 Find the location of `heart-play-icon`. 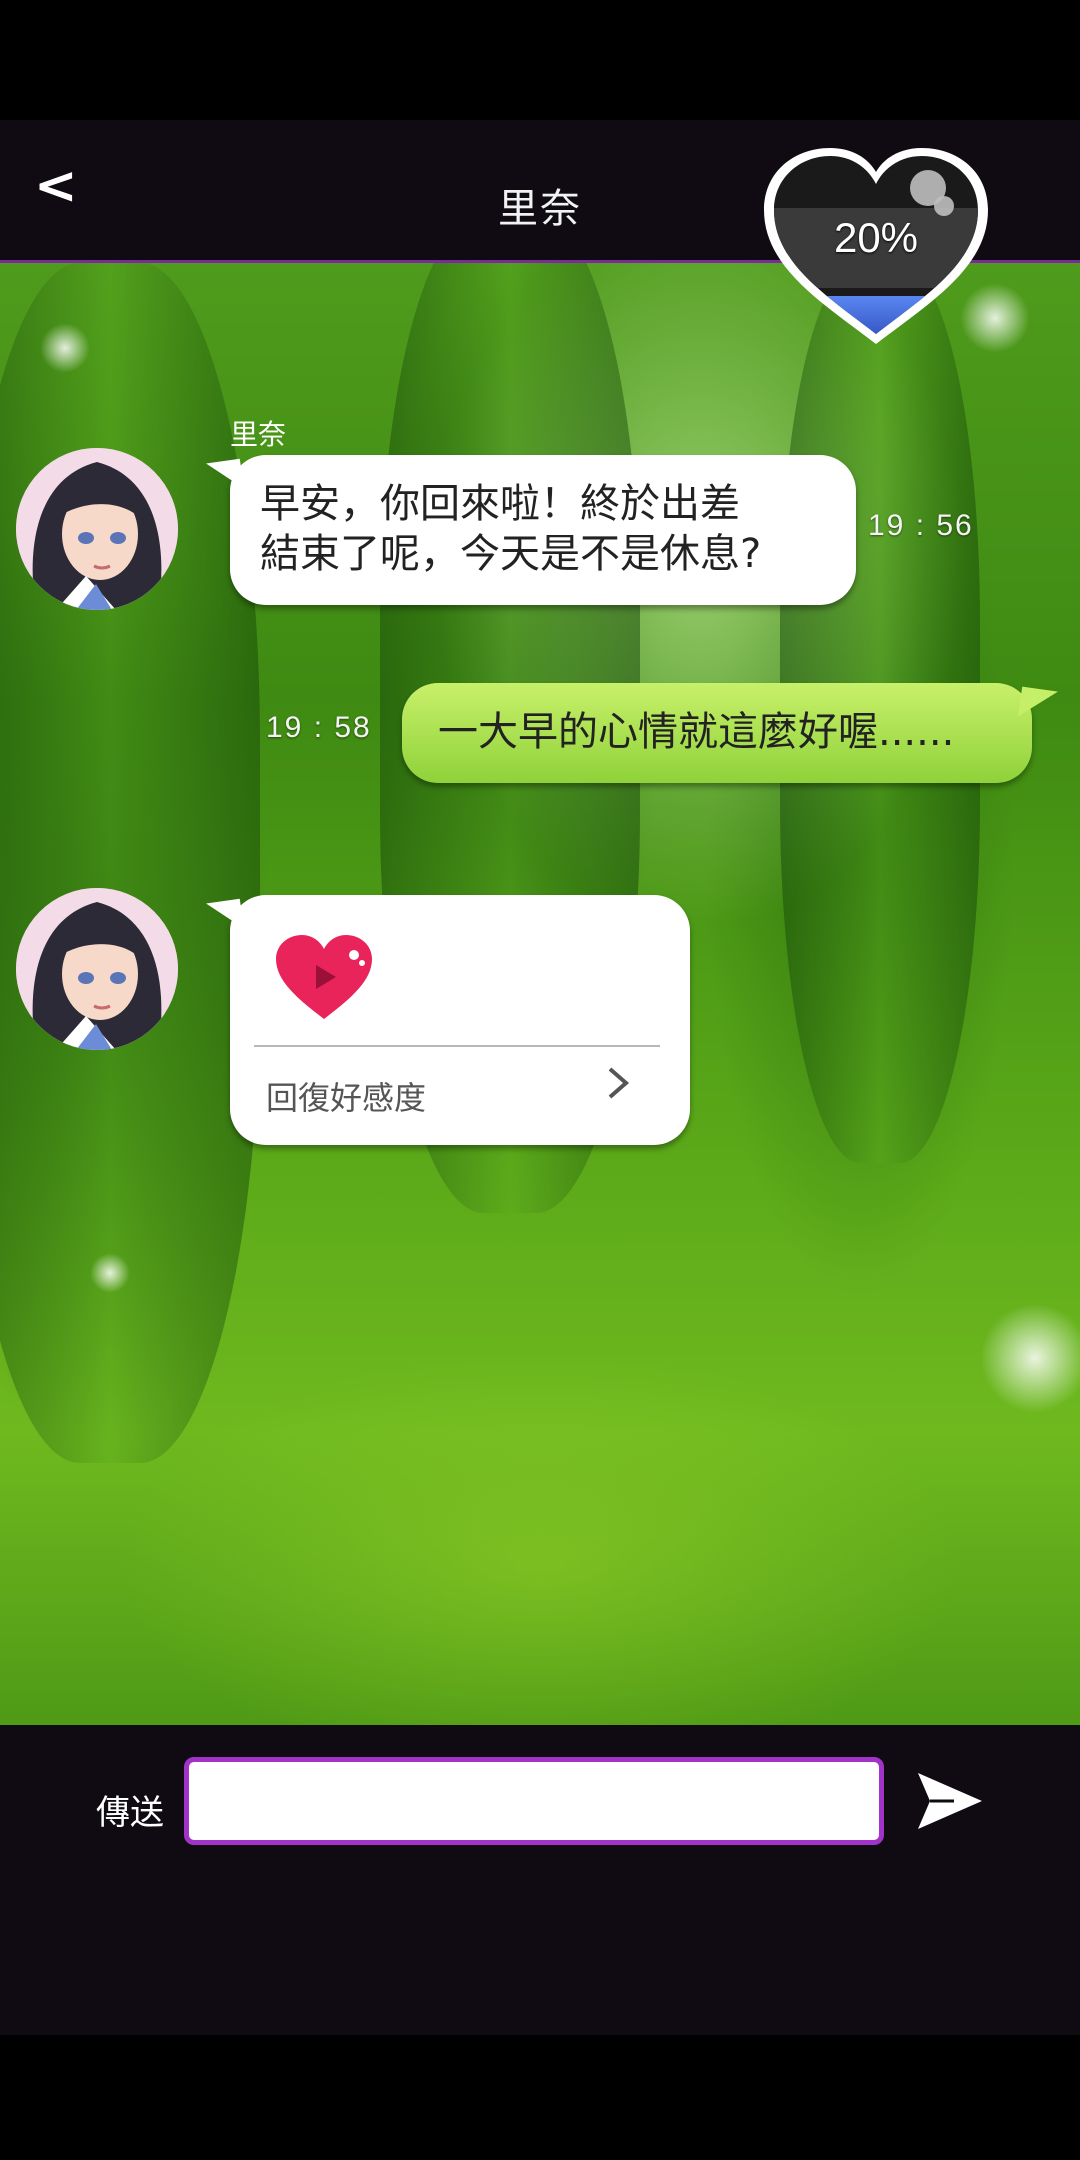

heart-play-icon is located at coordinates (324, 978).